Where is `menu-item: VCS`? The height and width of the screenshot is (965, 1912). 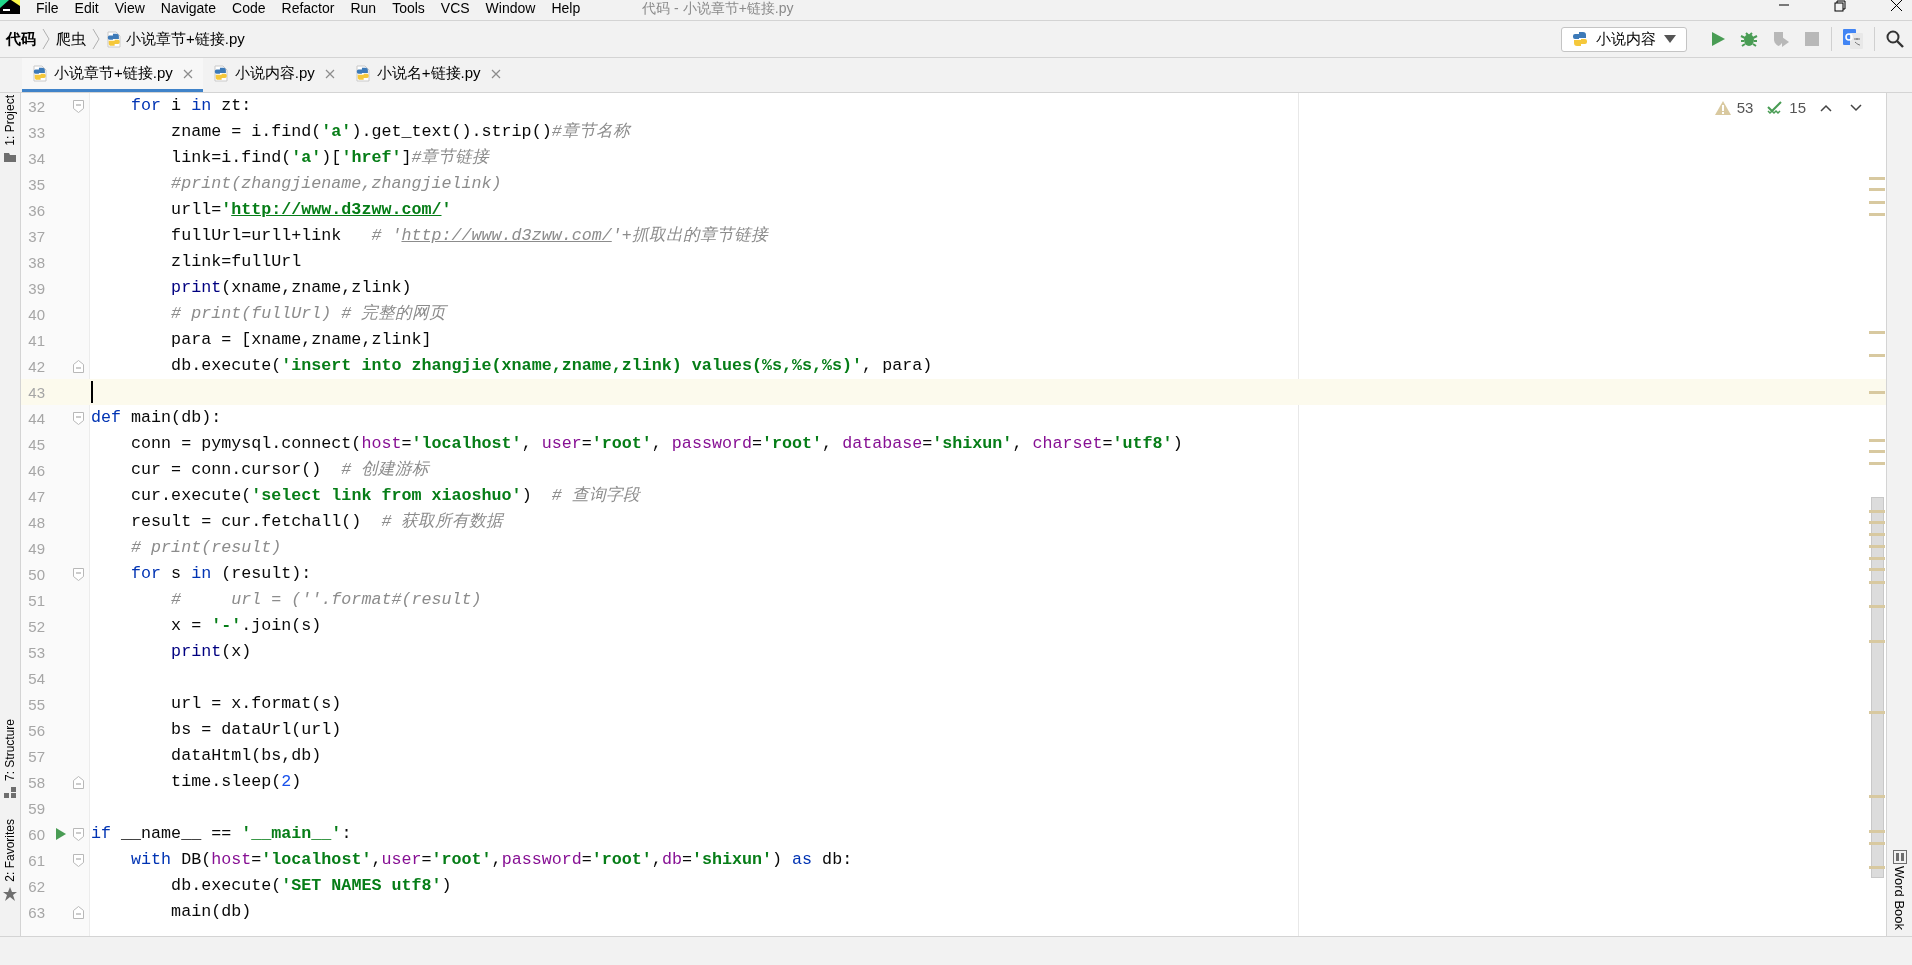
menu-item: VCS is located at coordinates (455, 8).